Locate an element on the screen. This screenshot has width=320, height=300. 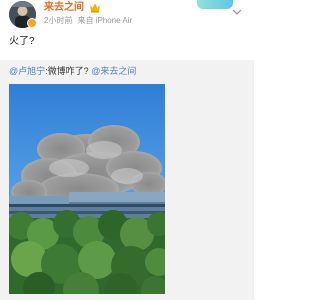
fan-badge-icon is located at coordinates (215, 4).